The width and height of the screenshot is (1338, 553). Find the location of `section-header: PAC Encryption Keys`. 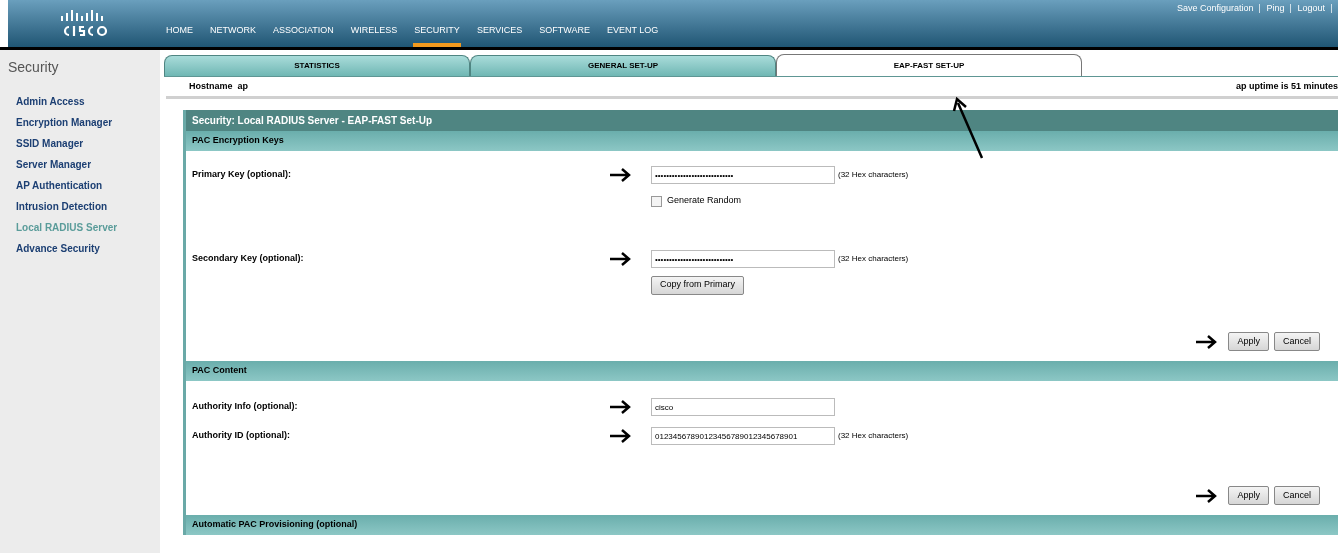

section-header: PAC Encryption Keys is located at coordinates (762, 141).